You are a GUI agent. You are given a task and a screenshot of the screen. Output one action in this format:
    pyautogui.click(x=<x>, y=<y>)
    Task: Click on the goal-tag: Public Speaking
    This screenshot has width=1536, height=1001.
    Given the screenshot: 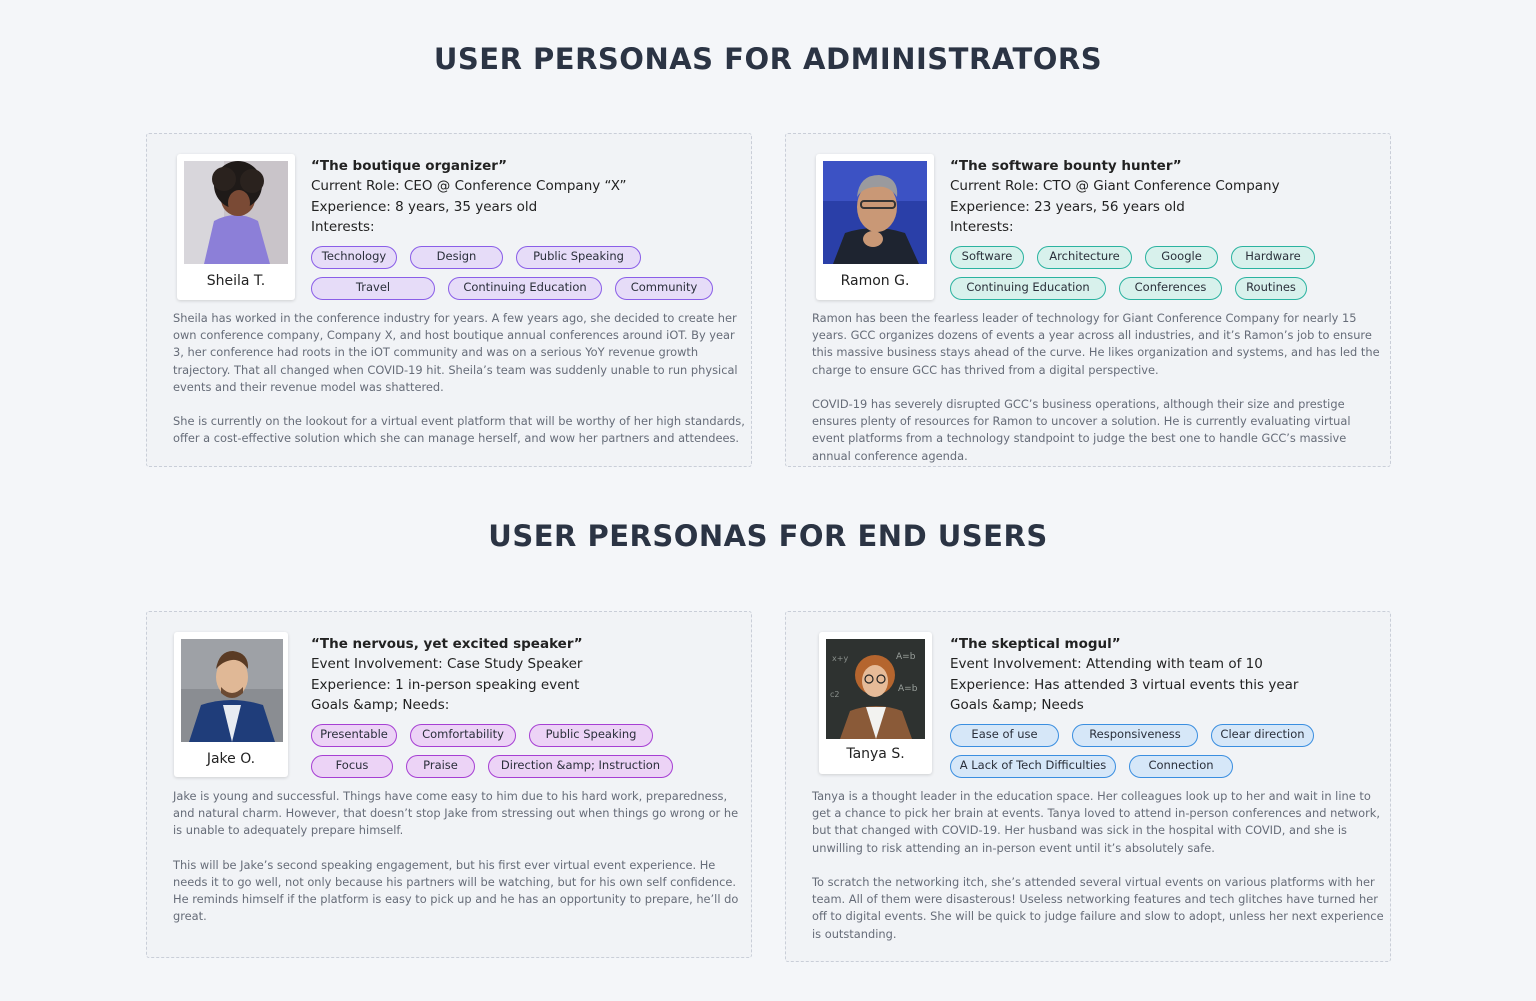 What is the action you would take?
    pyautogui.click(x=591, y=735)
    